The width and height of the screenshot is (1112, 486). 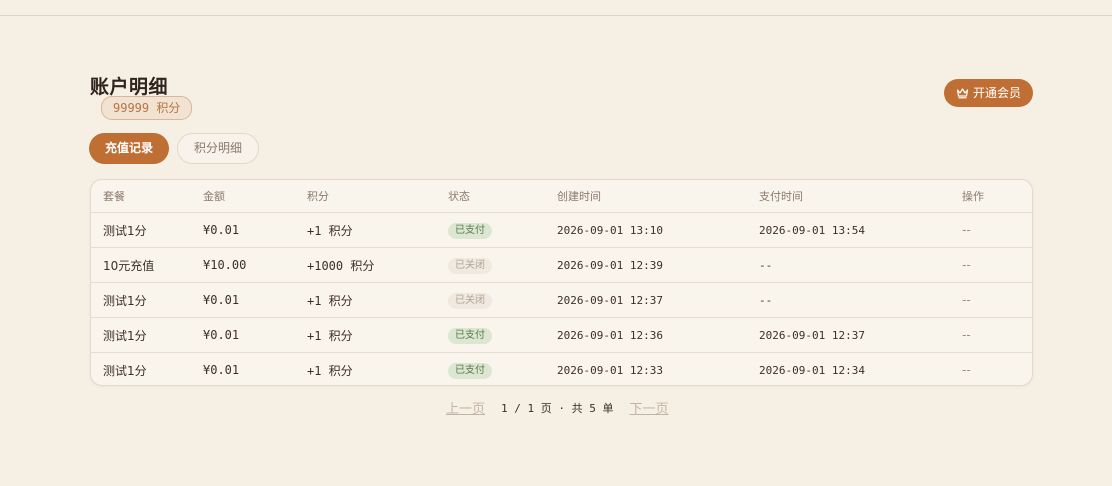 I want to click on cell-paid-time: 2026-09-01 12:34, so click(x=812, y=370).